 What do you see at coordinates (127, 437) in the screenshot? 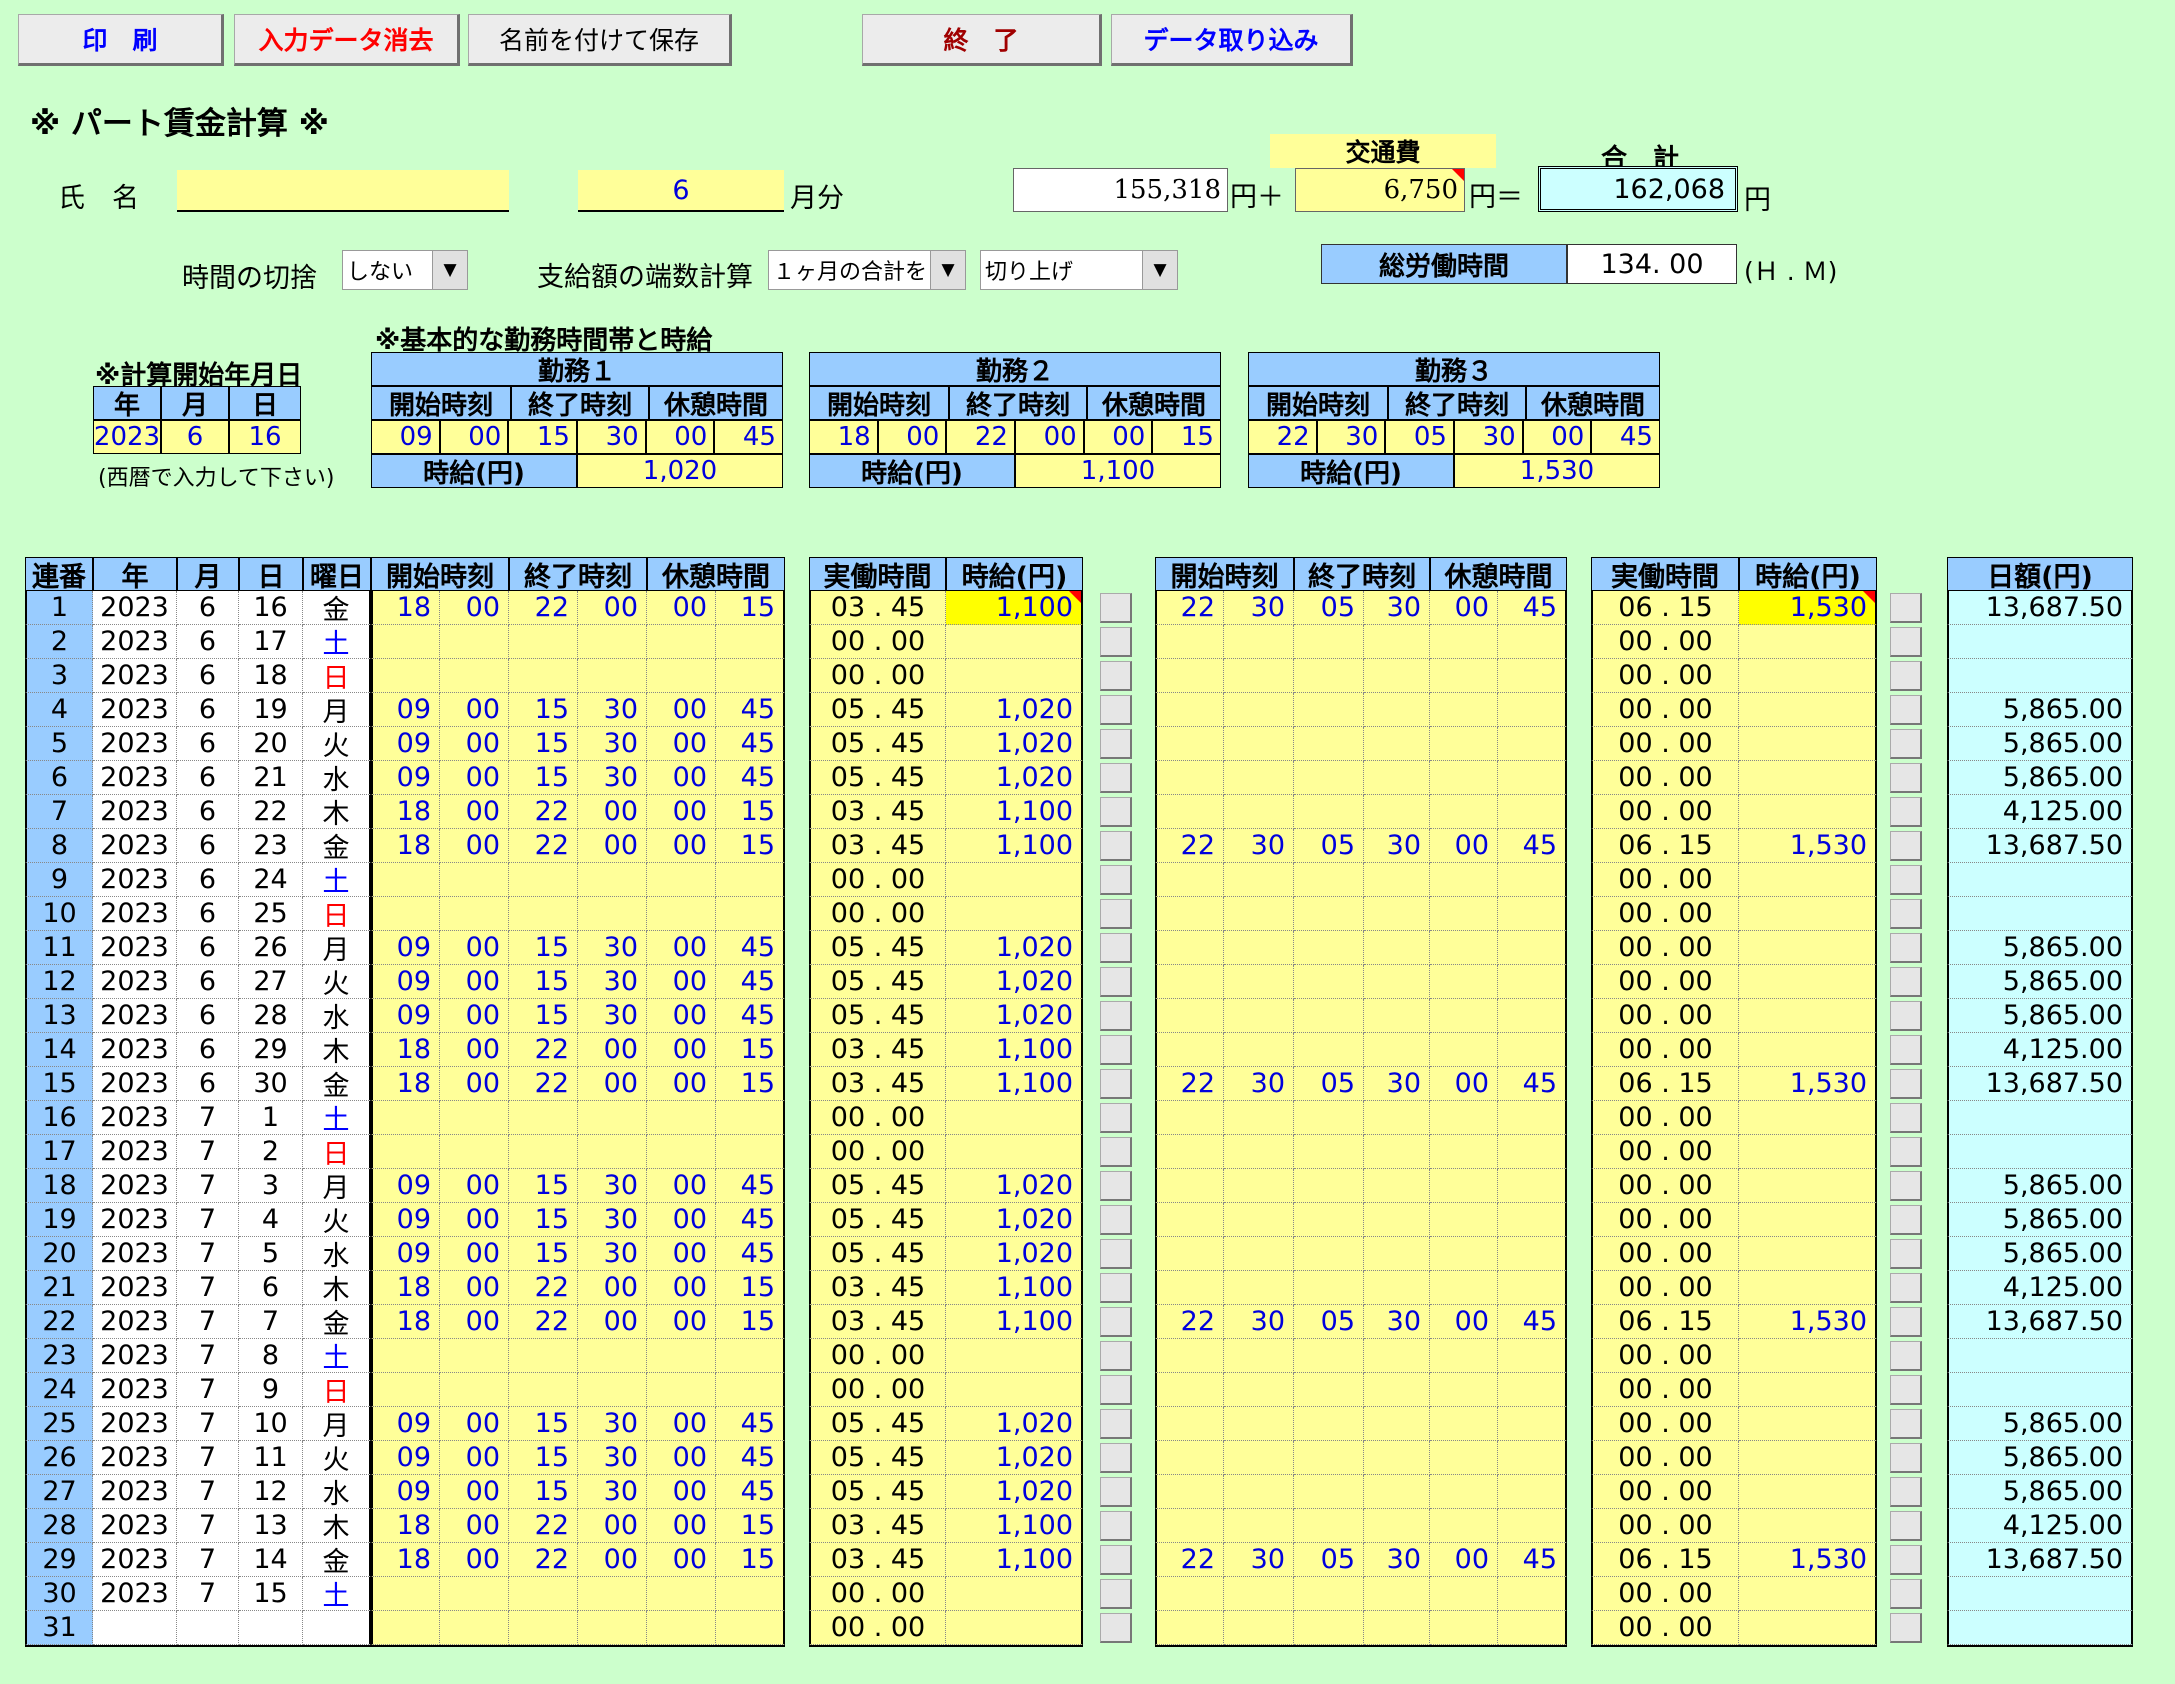
I see `start-date-value: 2023` at bounding box center [127, 437].